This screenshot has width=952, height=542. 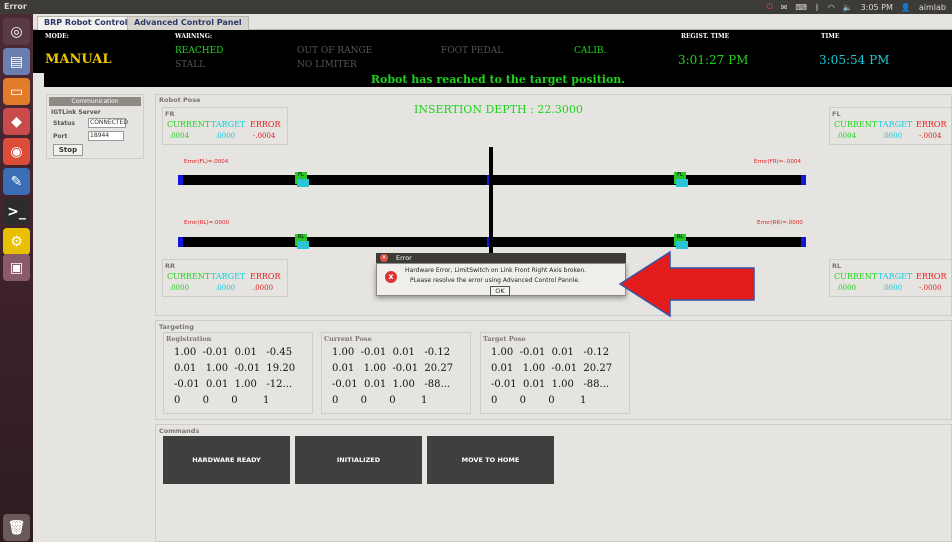 What do you see at coordinates (404, 258) in the screenshot?
I see `error-dialog-title: Error` at bounding box center [404, 258].